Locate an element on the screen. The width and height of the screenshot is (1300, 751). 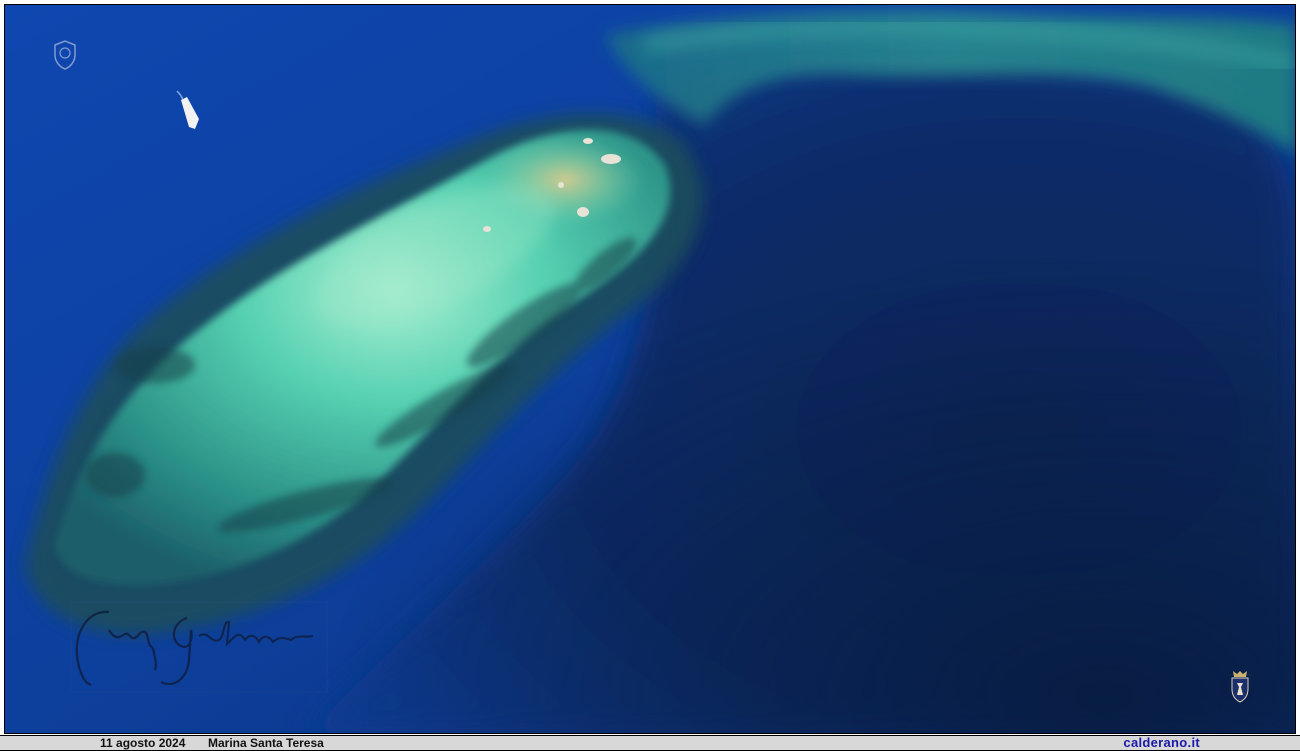
photo-location: Marina Santa Teresa is located at coordinates (266, 743).